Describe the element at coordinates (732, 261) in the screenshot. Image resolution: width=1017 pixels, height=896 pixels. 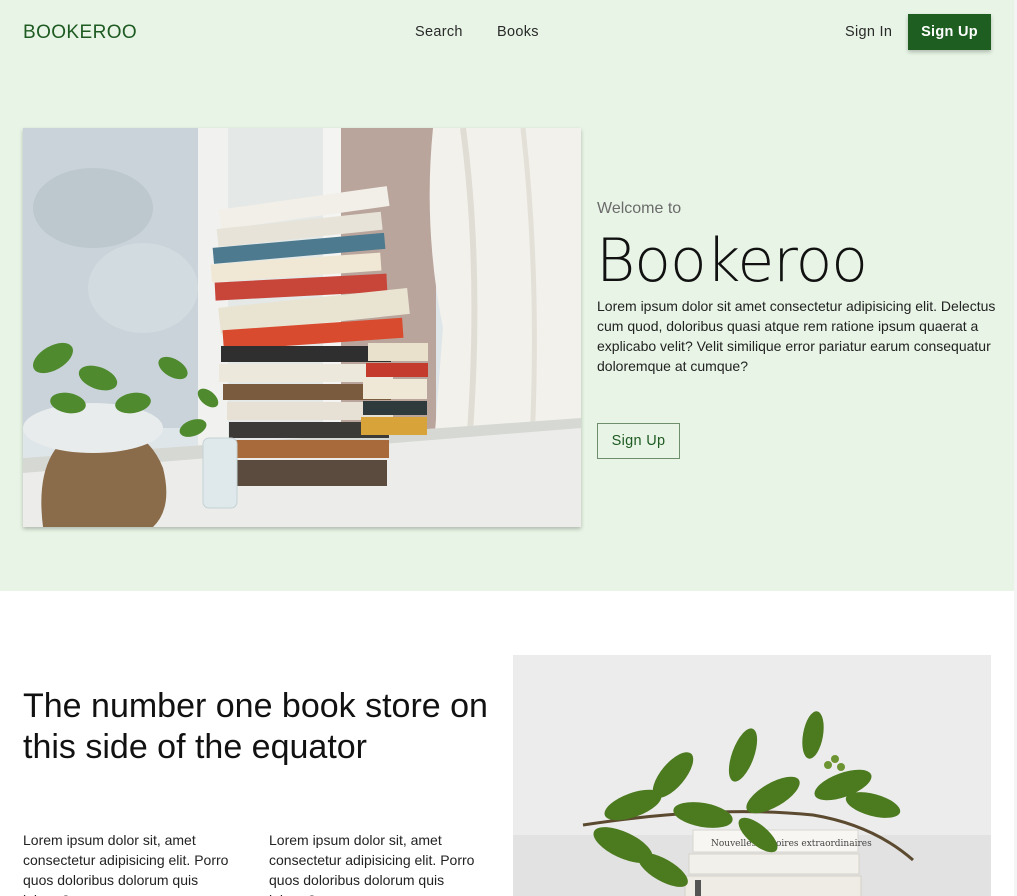
I see `hero-title: Bookeroo` at that location.